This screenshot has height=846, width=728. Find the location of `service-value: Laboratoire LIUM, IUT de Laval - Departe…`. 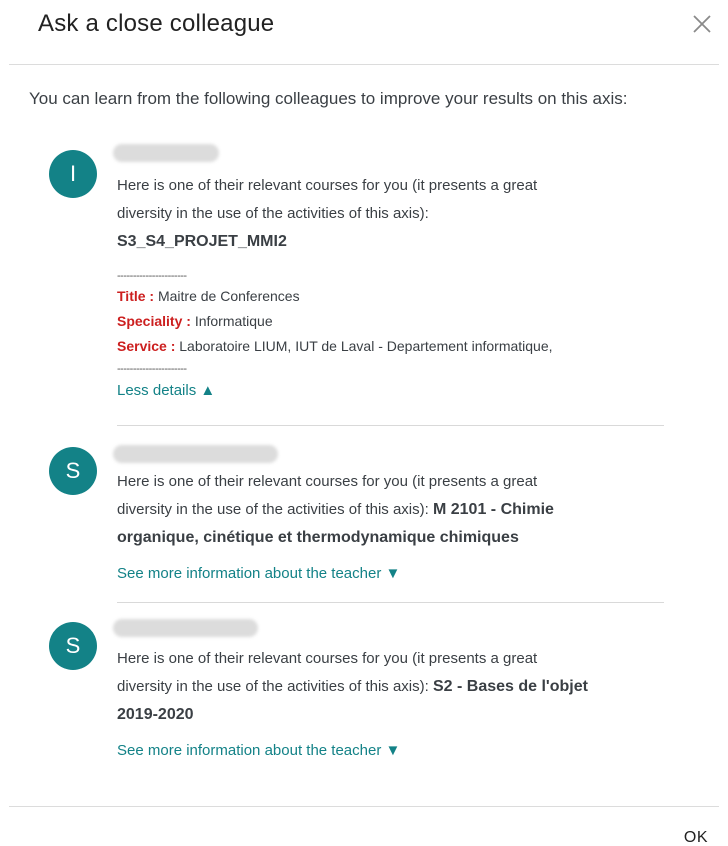

service-value: Laboratoire LIUM, IUT de Laval - Departe… is located at coordinates (366, 346).